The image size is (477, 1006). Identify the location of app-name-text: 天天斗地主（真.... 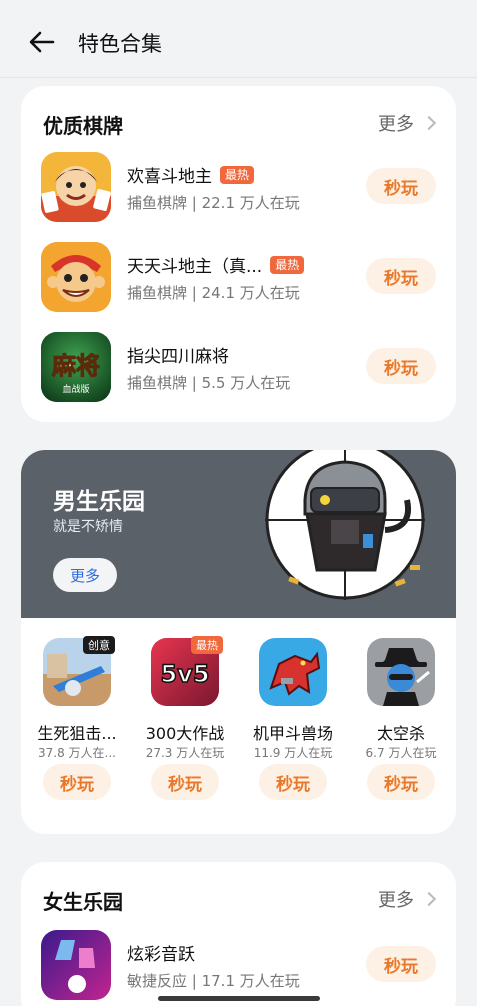
(195, 267).